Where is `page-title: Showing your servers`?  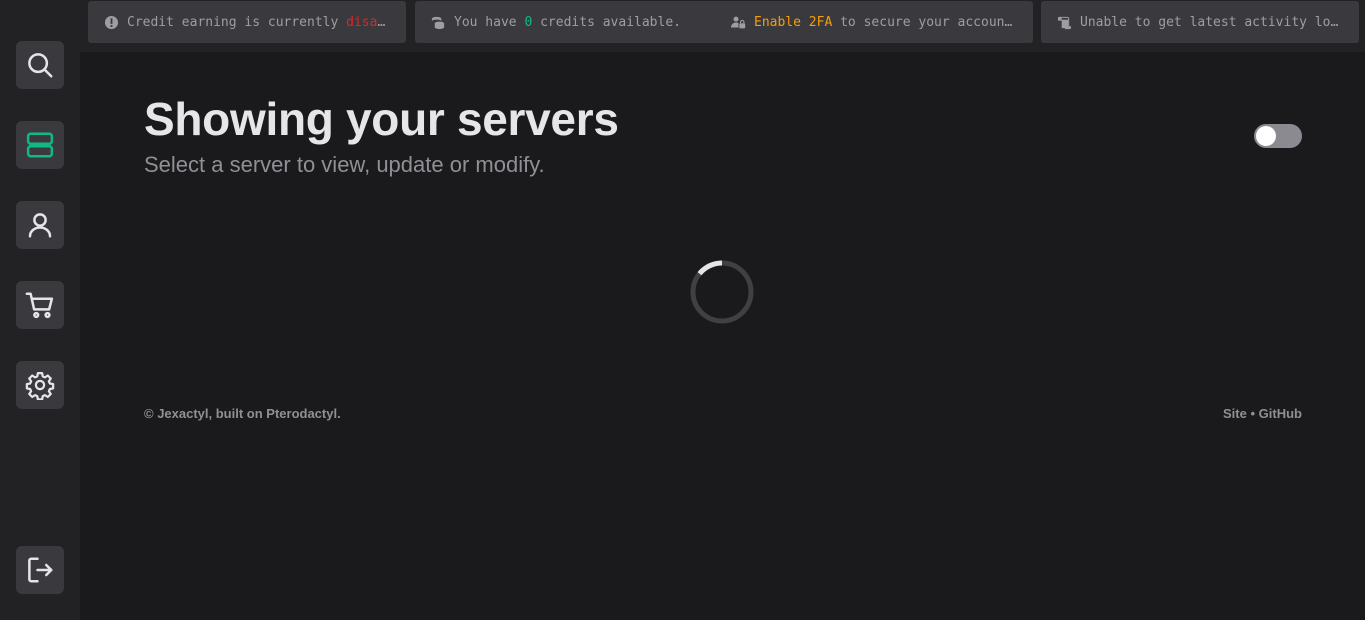
page-title: Showing your servers is located at coordinates (381, 119).